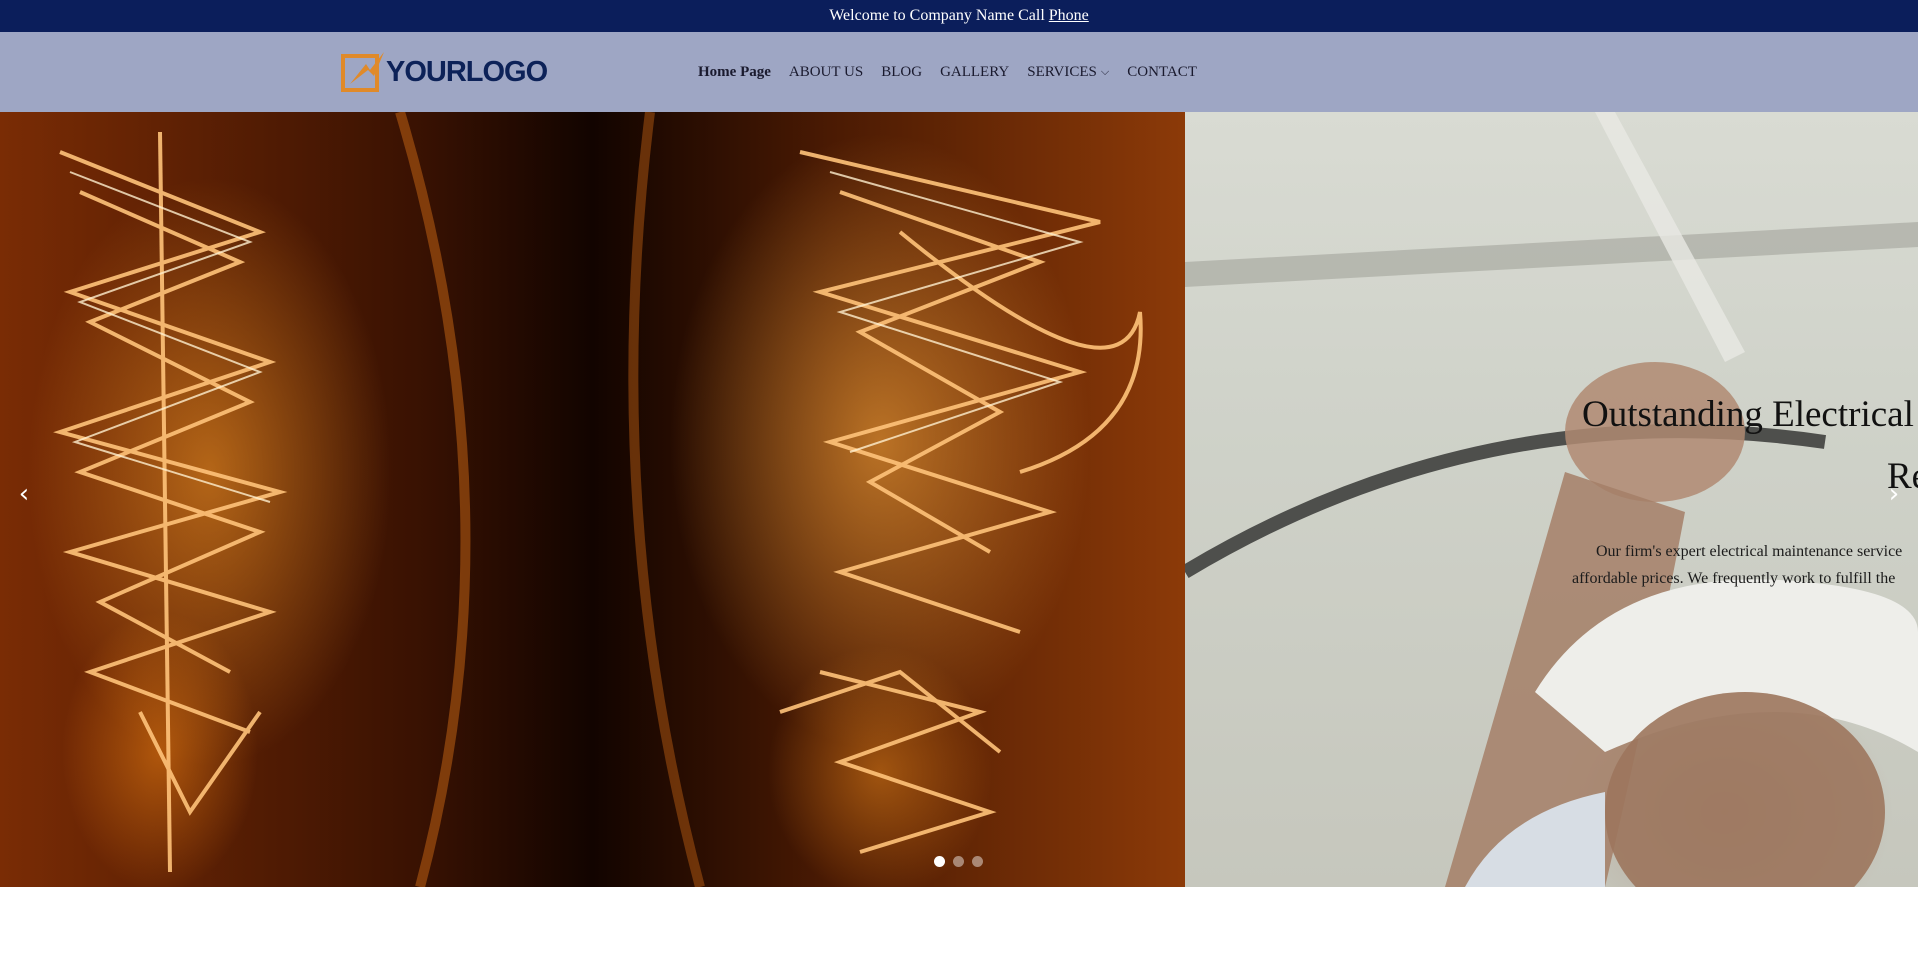  Describe the element at coordinates (1748, 414) in the screenshot. I see `slide-title-line-1: Outstanding Electrical` at that location.